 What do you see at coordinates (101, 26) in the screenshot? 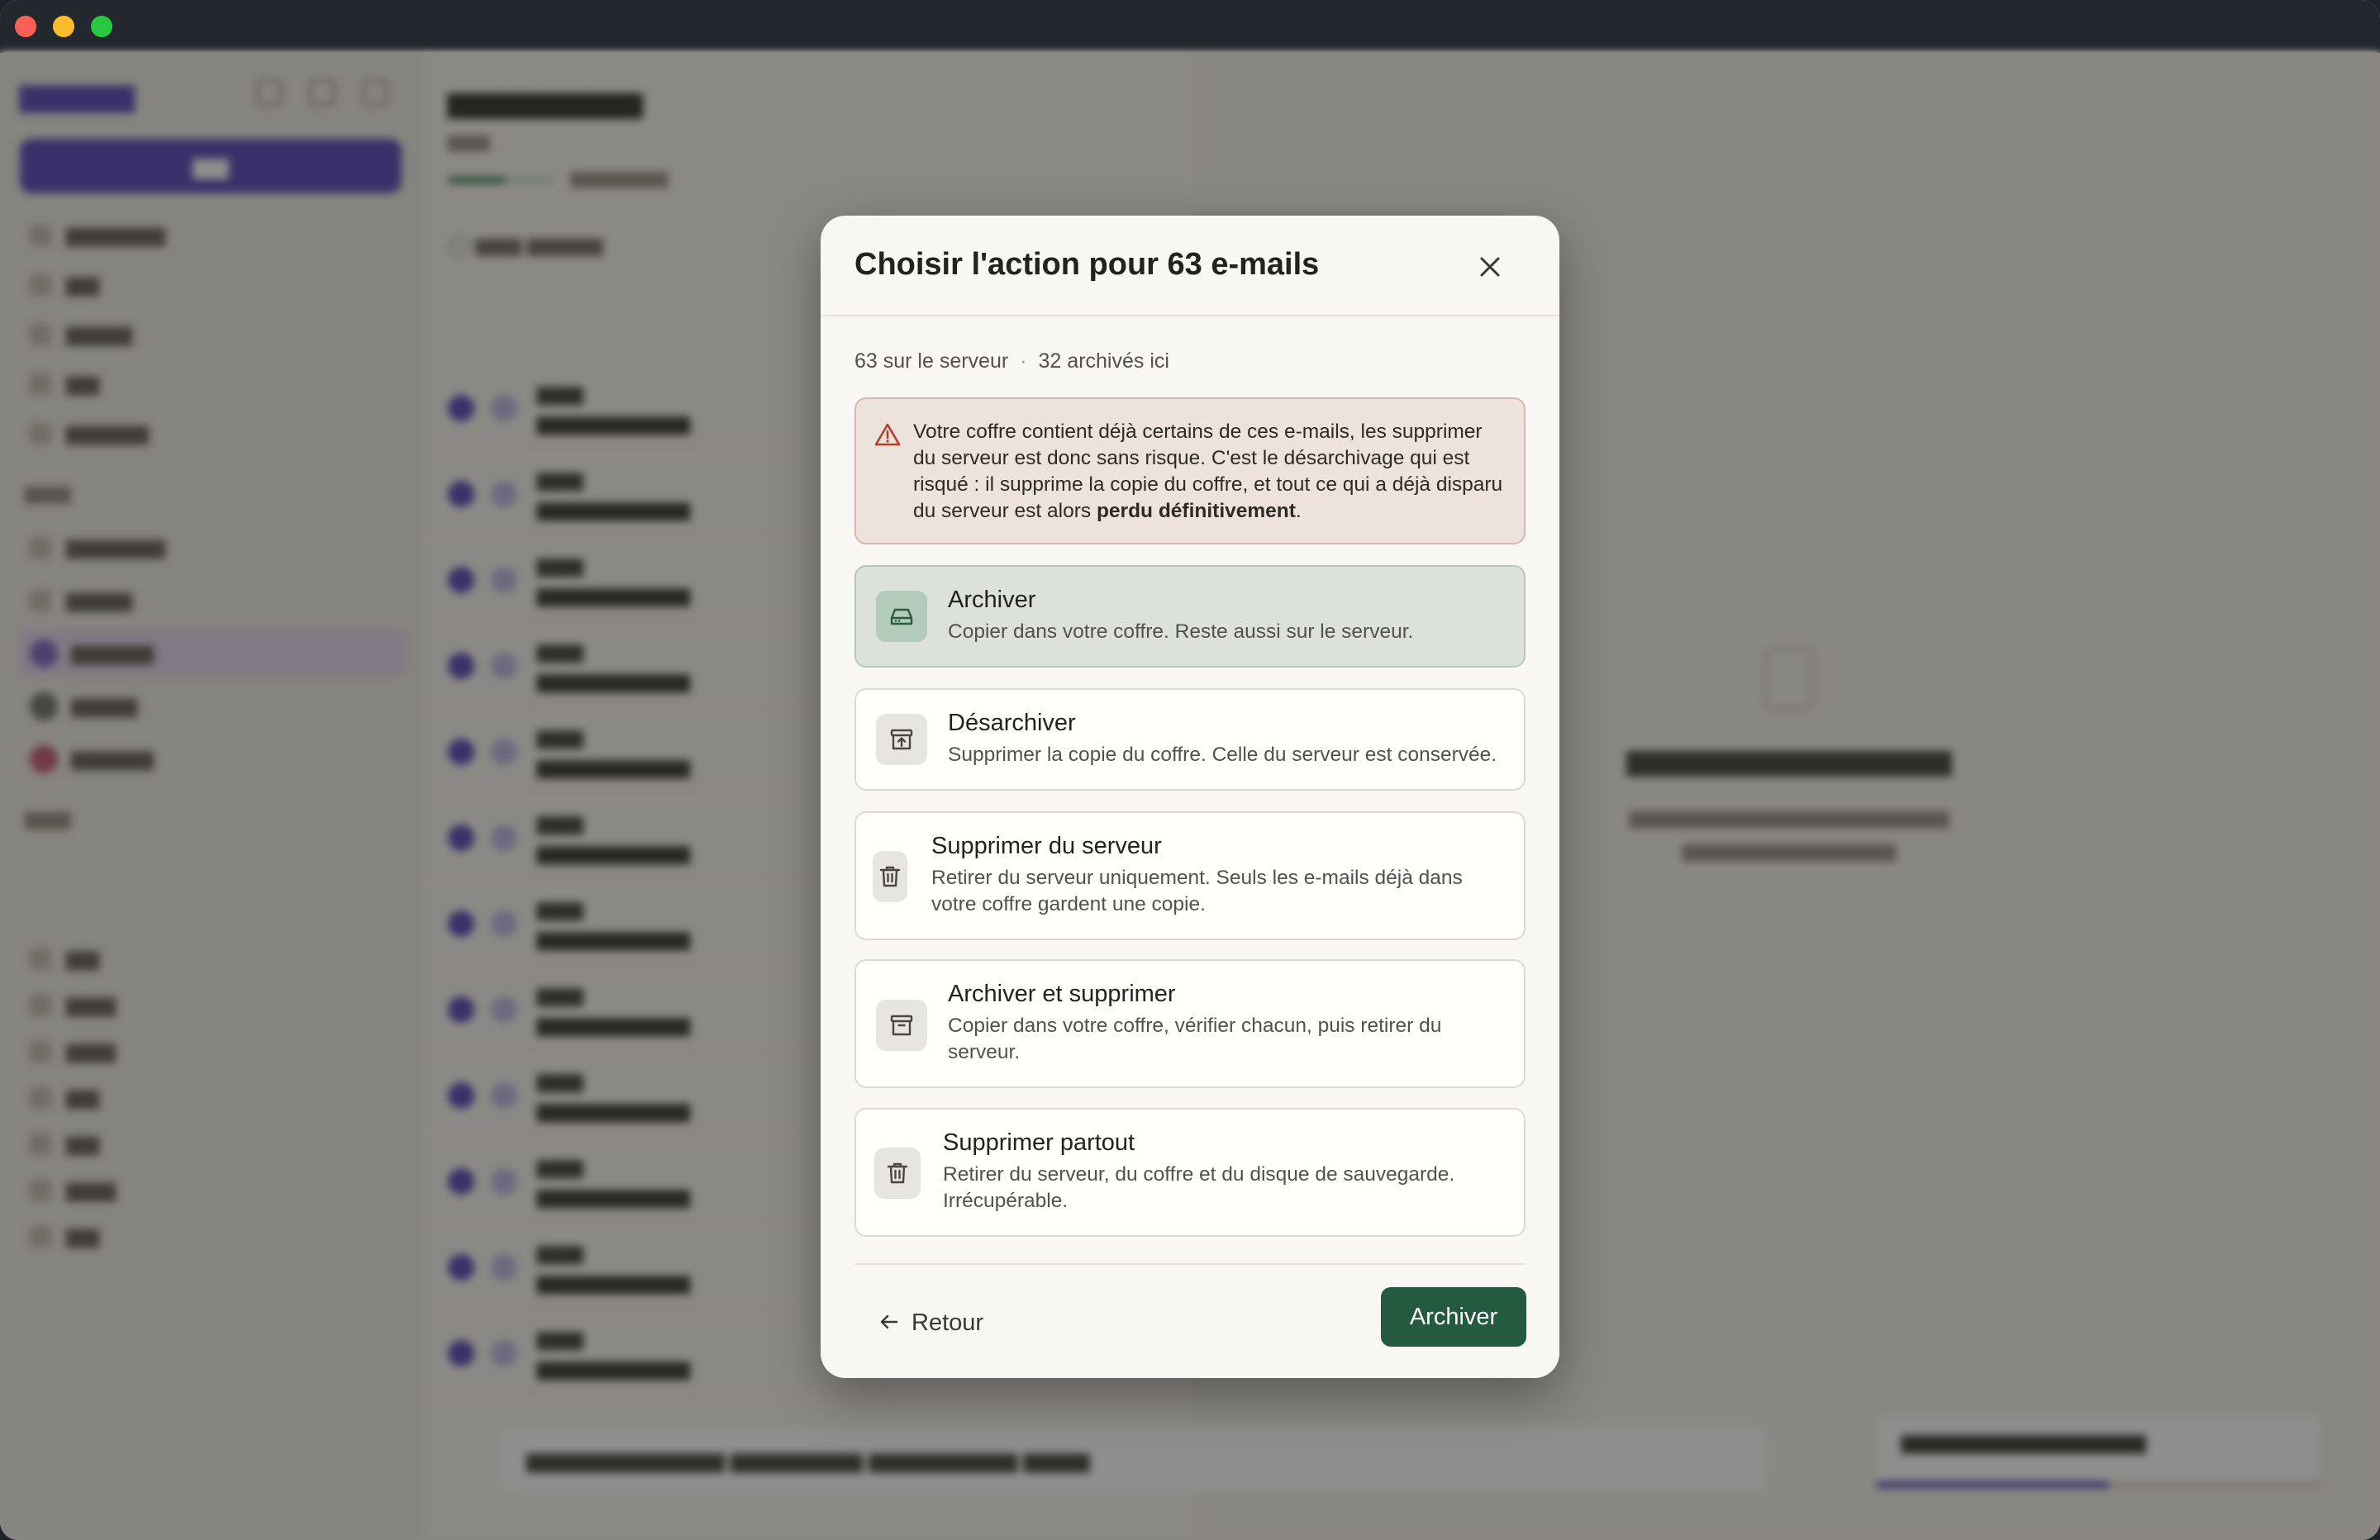
I see `maximize-window-button` at bounding box center [101, 26].